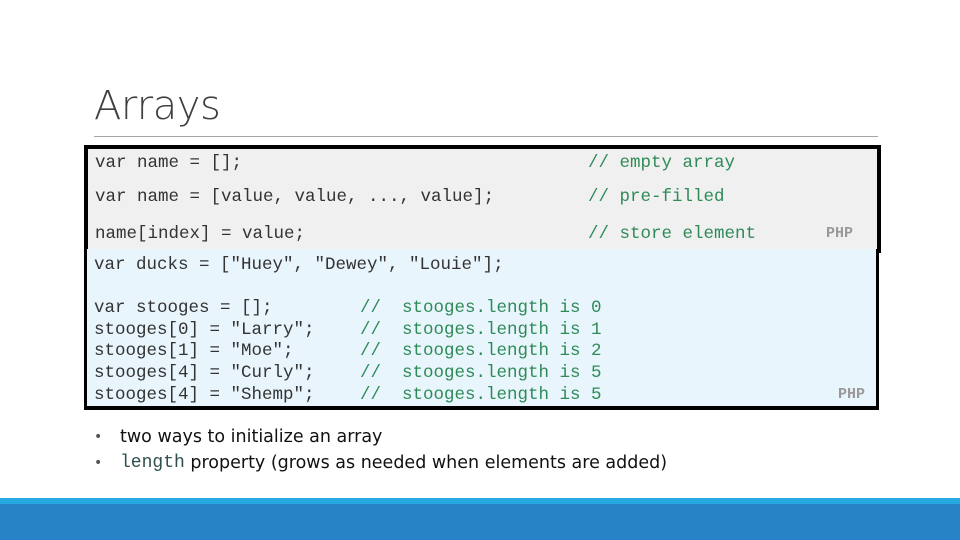 The height and width of the screenshot is (540, 960). I want to click on code-comment: // store element, so click(672, 234).